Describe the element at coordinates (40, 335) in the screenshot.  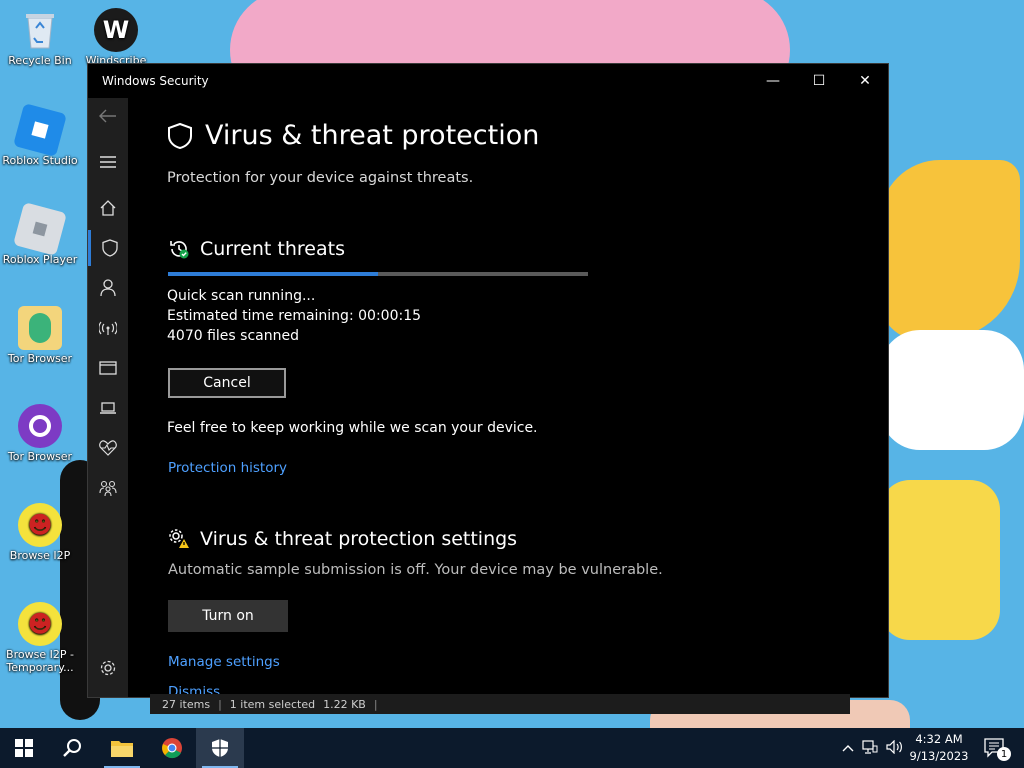
I see `desktop-icon-tor-browser-folder: Tor Browser` at that location.